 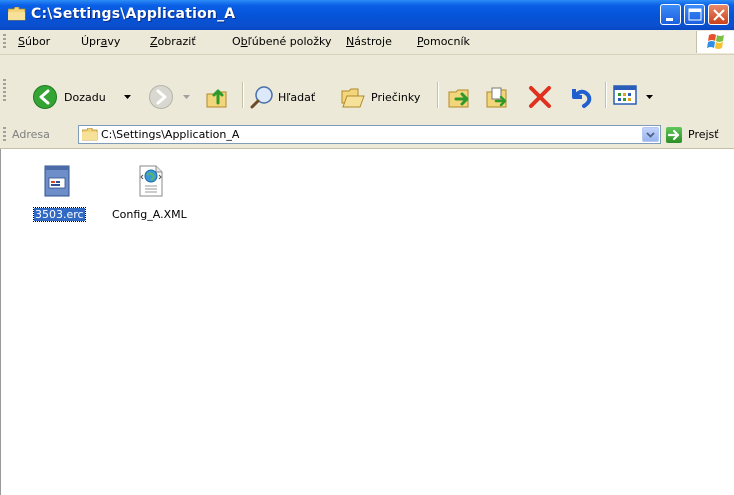 What do you see at coordinates (625, 95) in the screenshot?
I see `views-icon` at bounding box center [625, 95].